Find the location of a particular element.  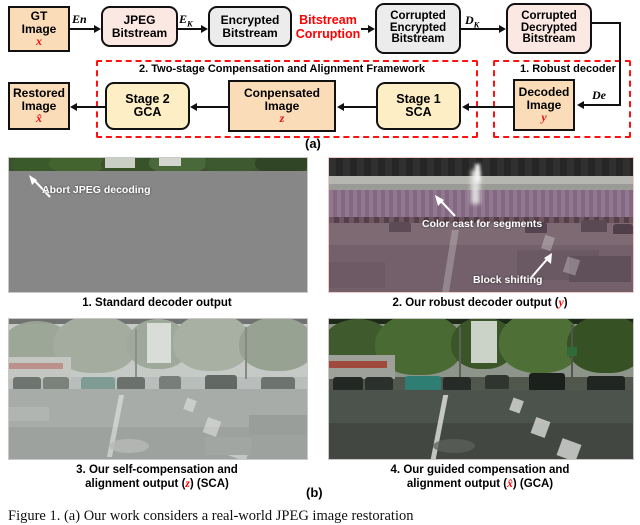

arrow-jpeg-to-enc-head is located at coordinates (204, 28).